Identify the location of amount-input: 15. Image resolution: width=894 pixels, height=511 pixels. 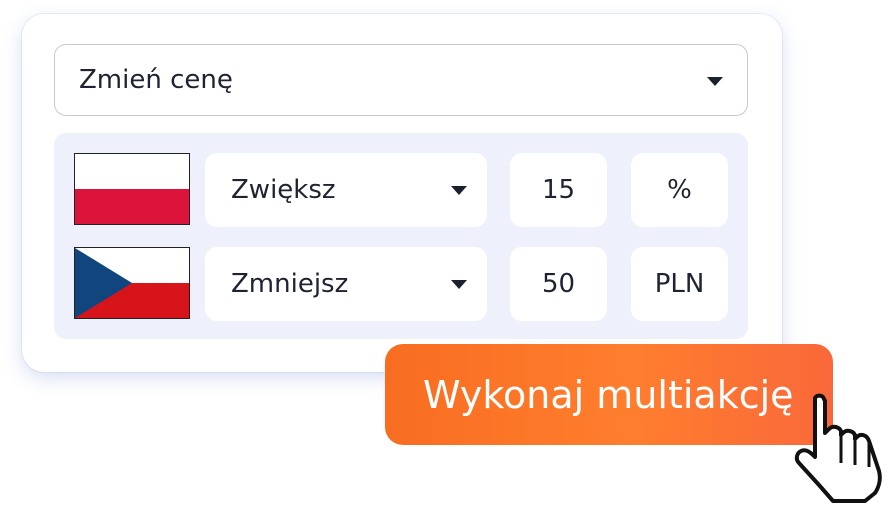
(558, 190).